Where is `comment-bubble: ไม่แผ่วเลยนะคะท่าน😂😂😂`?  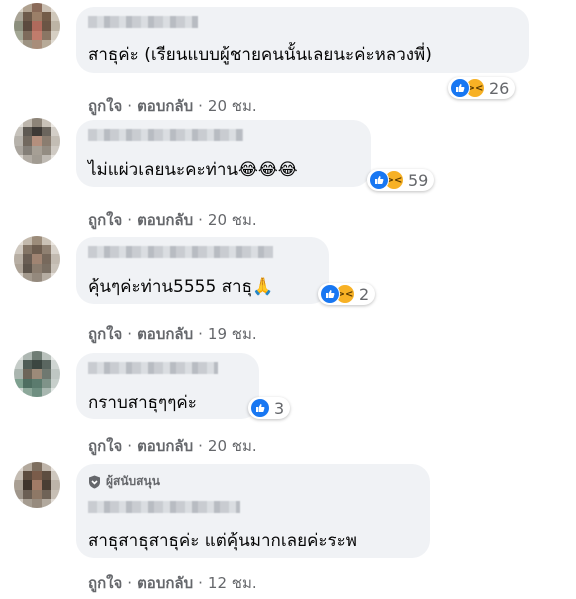
comment-bubble: ไม่แผ่วเลยนะคะท่าน😂😂😂 is located at coordinates (223, 153).